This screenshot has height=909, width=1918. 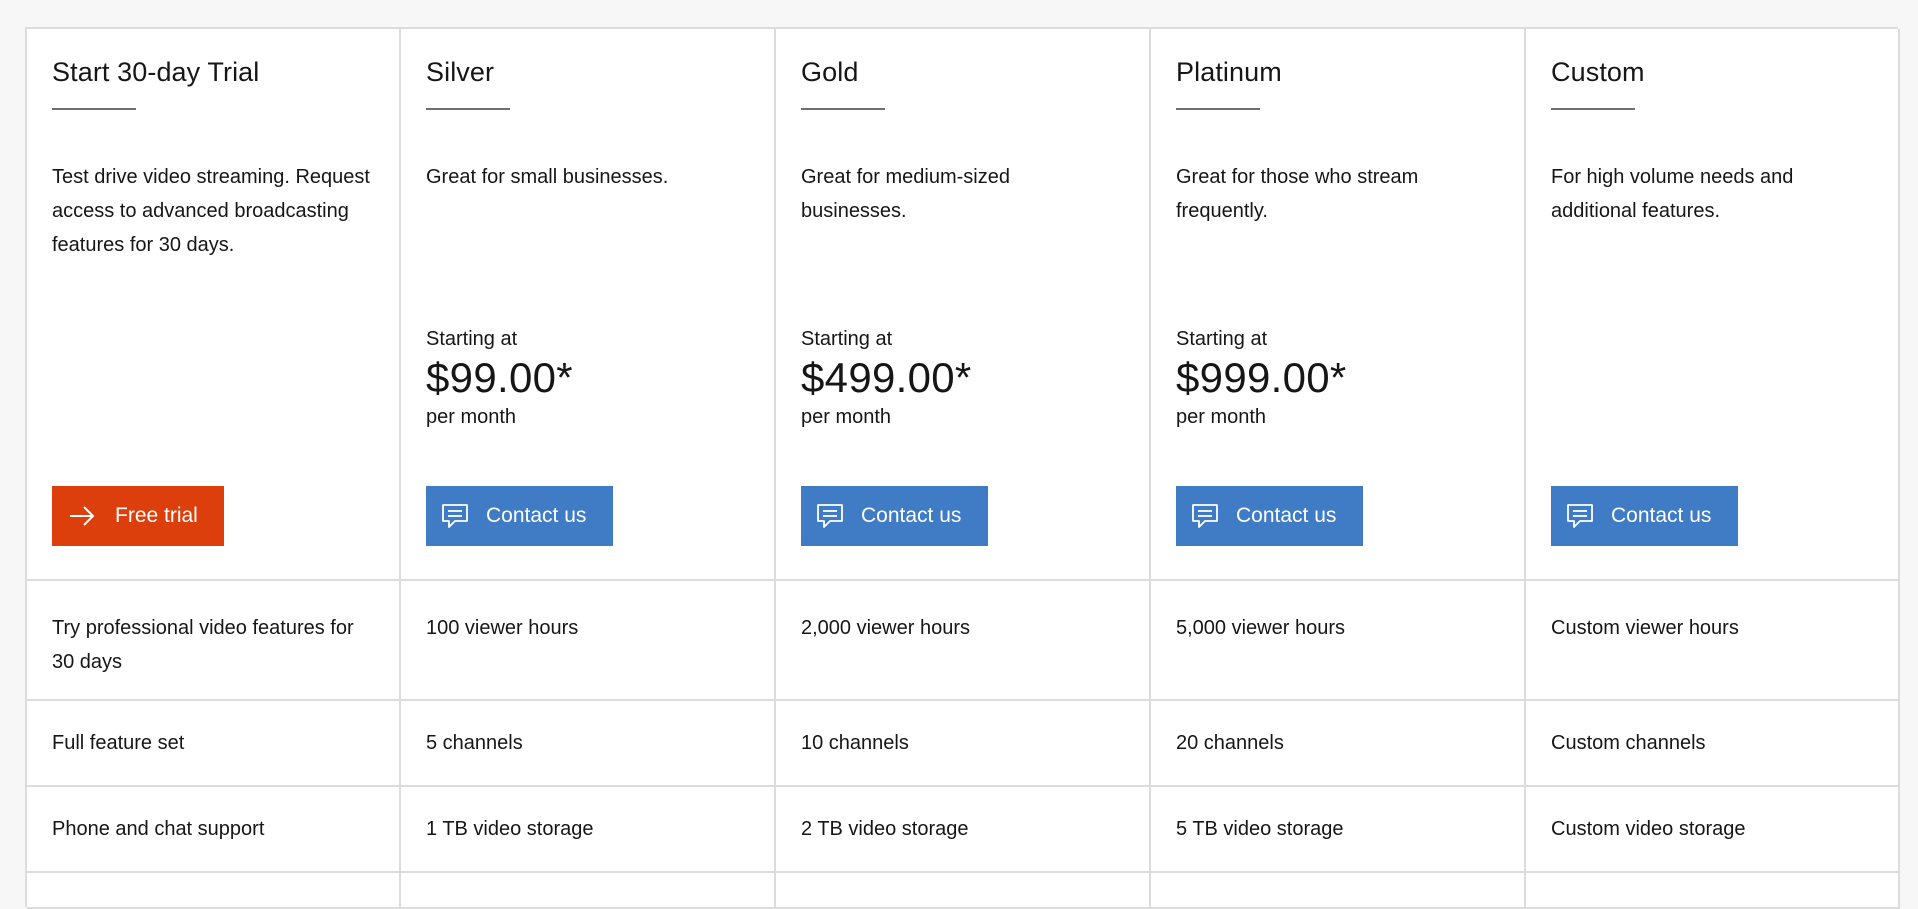 What do you see at coordinates (1713, 830) in the screenshot?
I see `feature-cell: Custom video storage` at bounding box center [1713, 830].